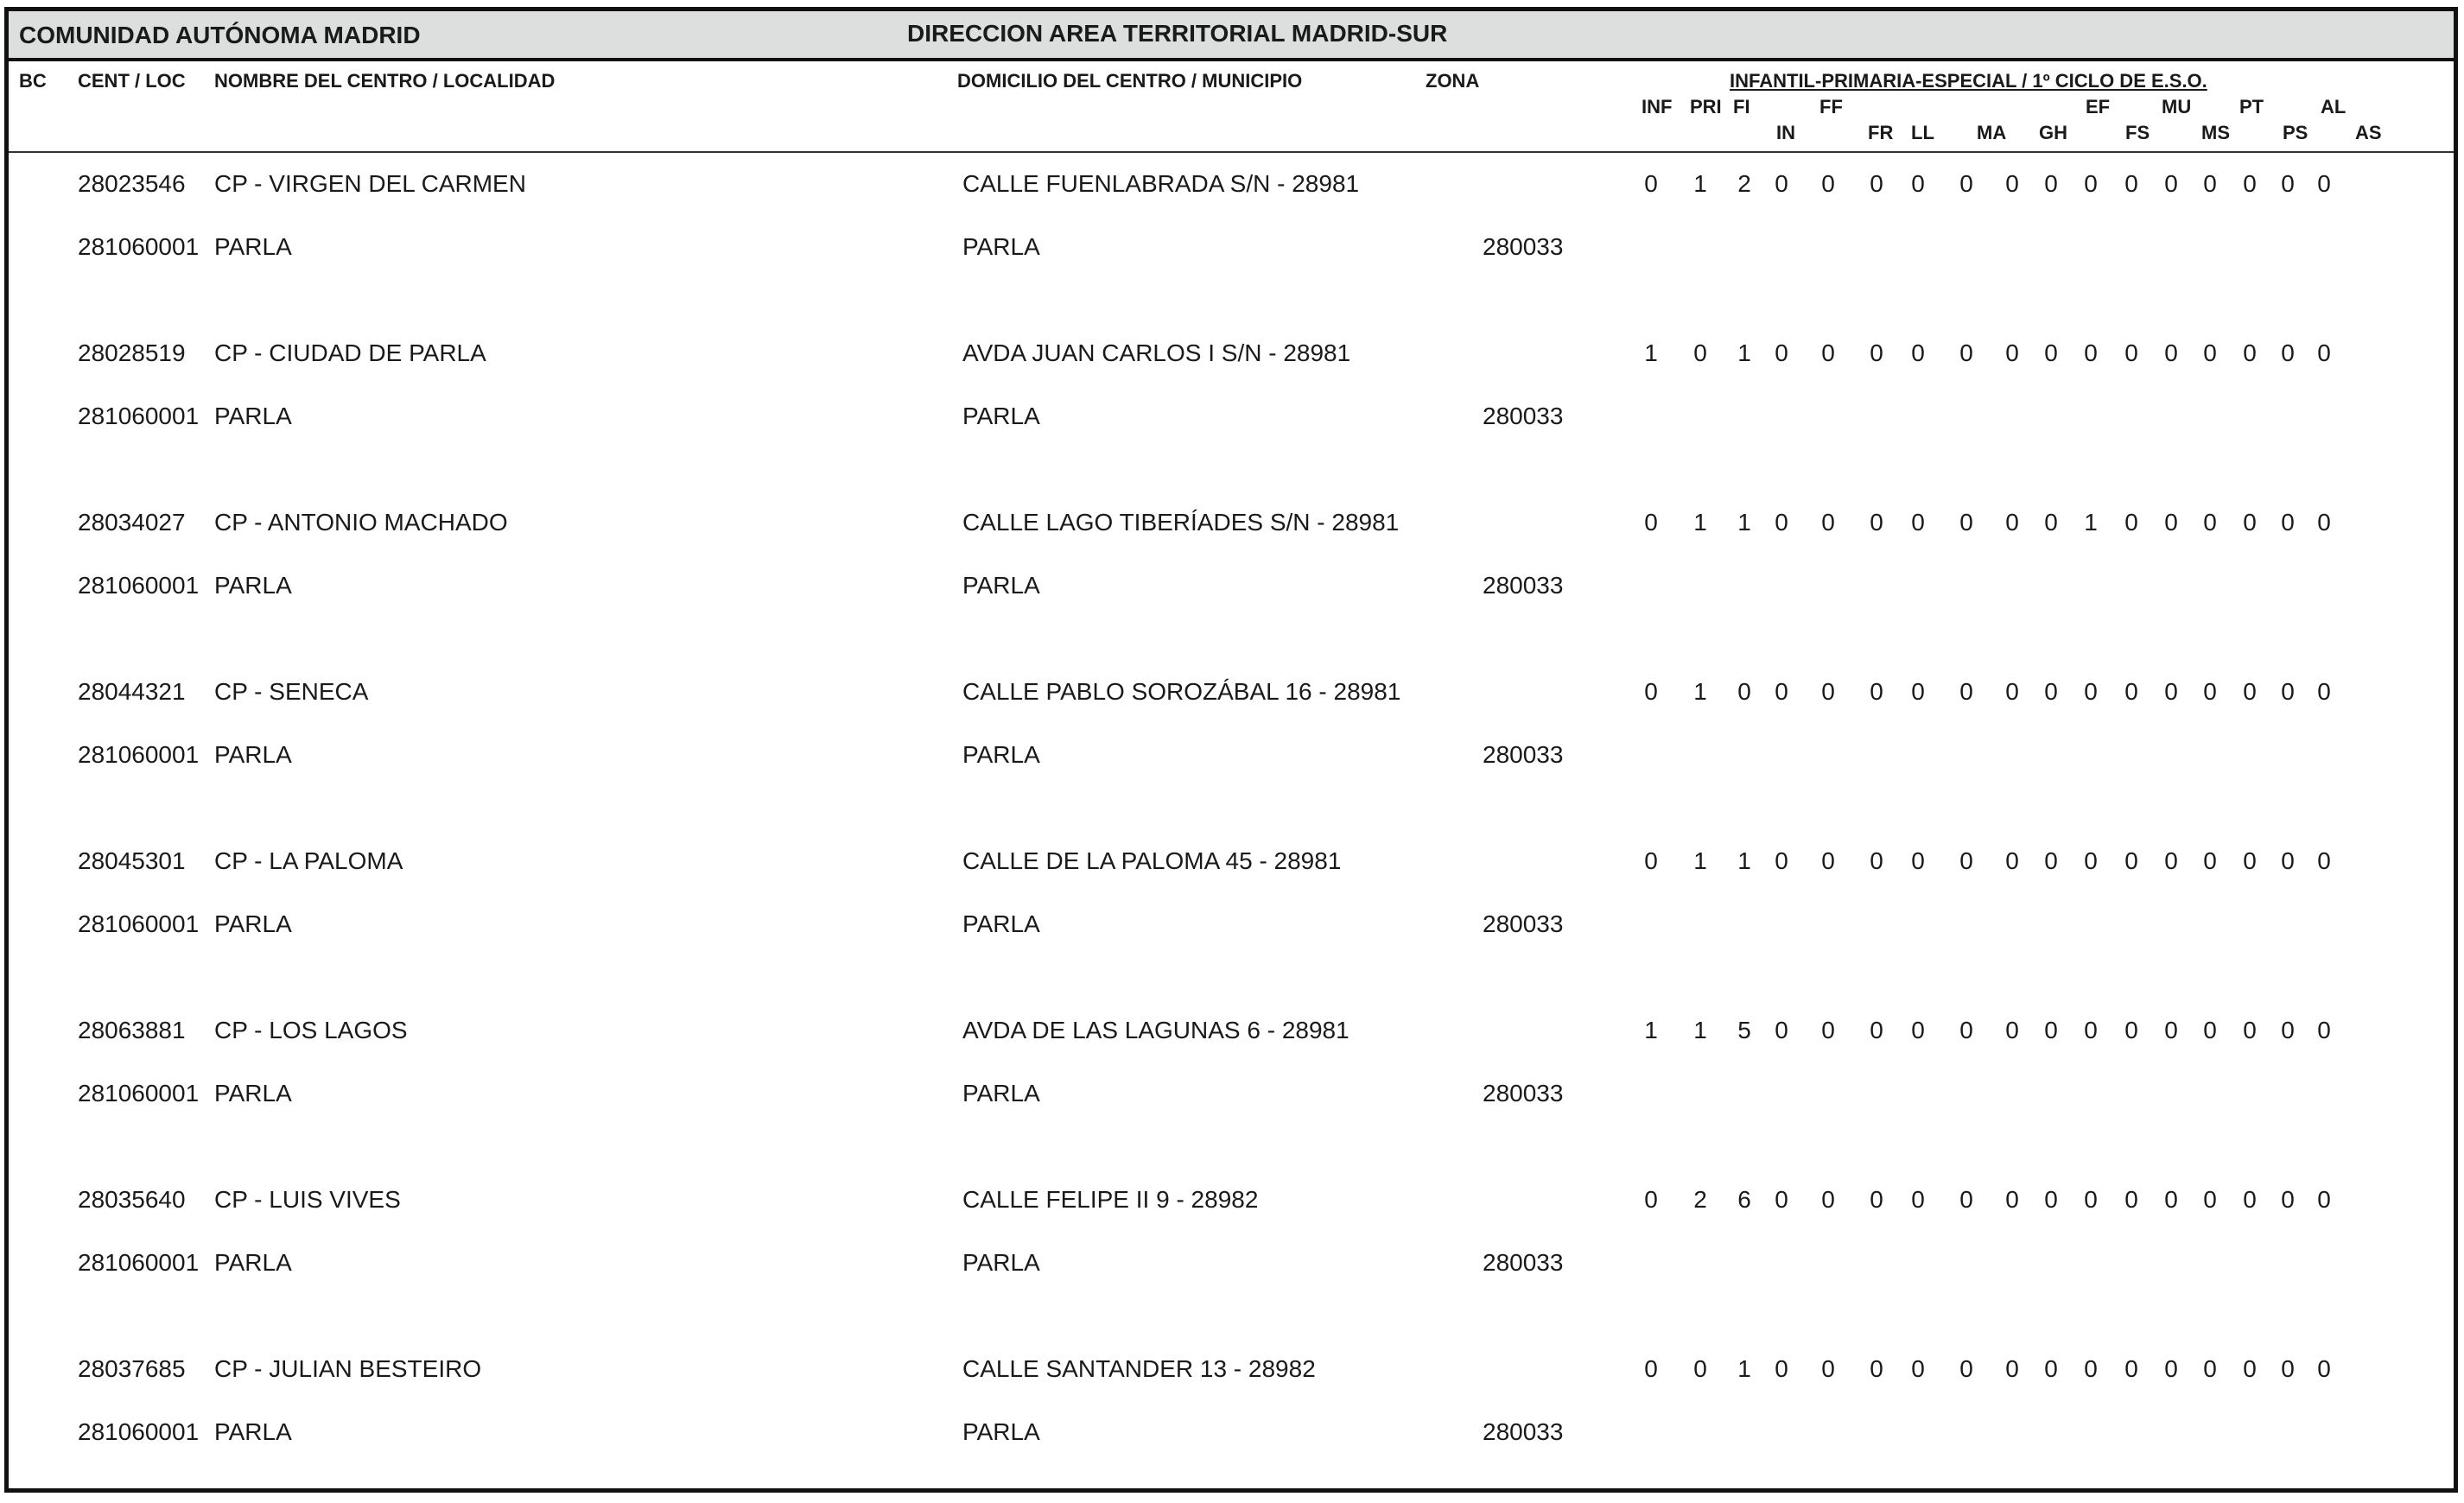  Describe the element at coordinates (307, 1199) in the screenshot. I see `center-name: CP - LUIS VIVES` at that location.